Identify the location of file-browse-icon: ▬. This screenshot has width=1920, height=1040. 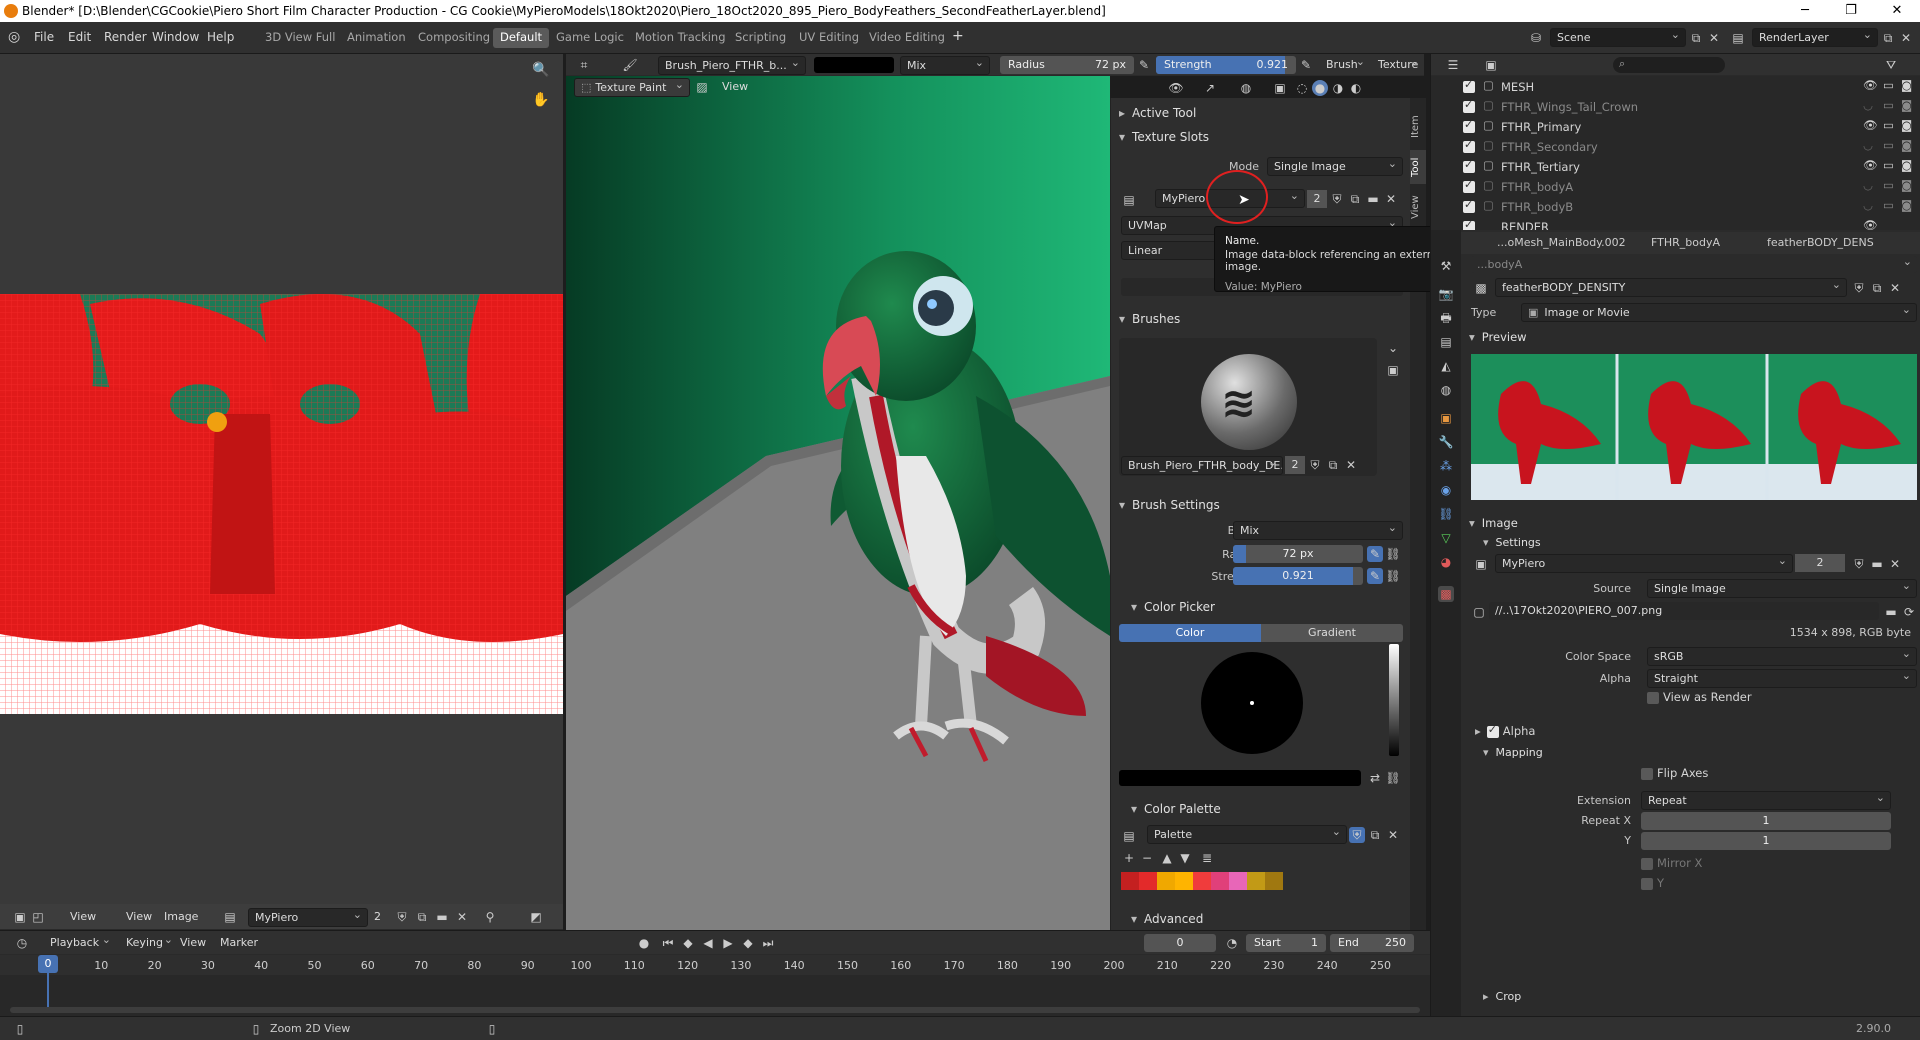
(1891, 612).